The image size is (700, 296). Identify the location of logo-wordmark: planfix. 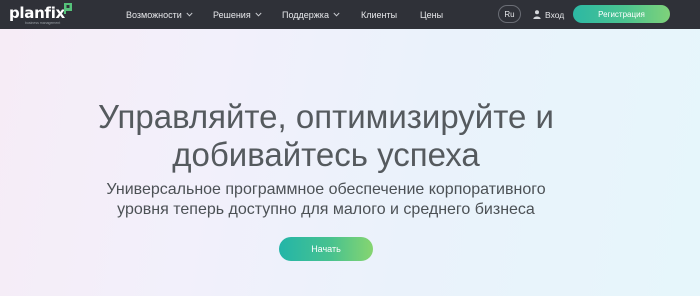
(37, 13).